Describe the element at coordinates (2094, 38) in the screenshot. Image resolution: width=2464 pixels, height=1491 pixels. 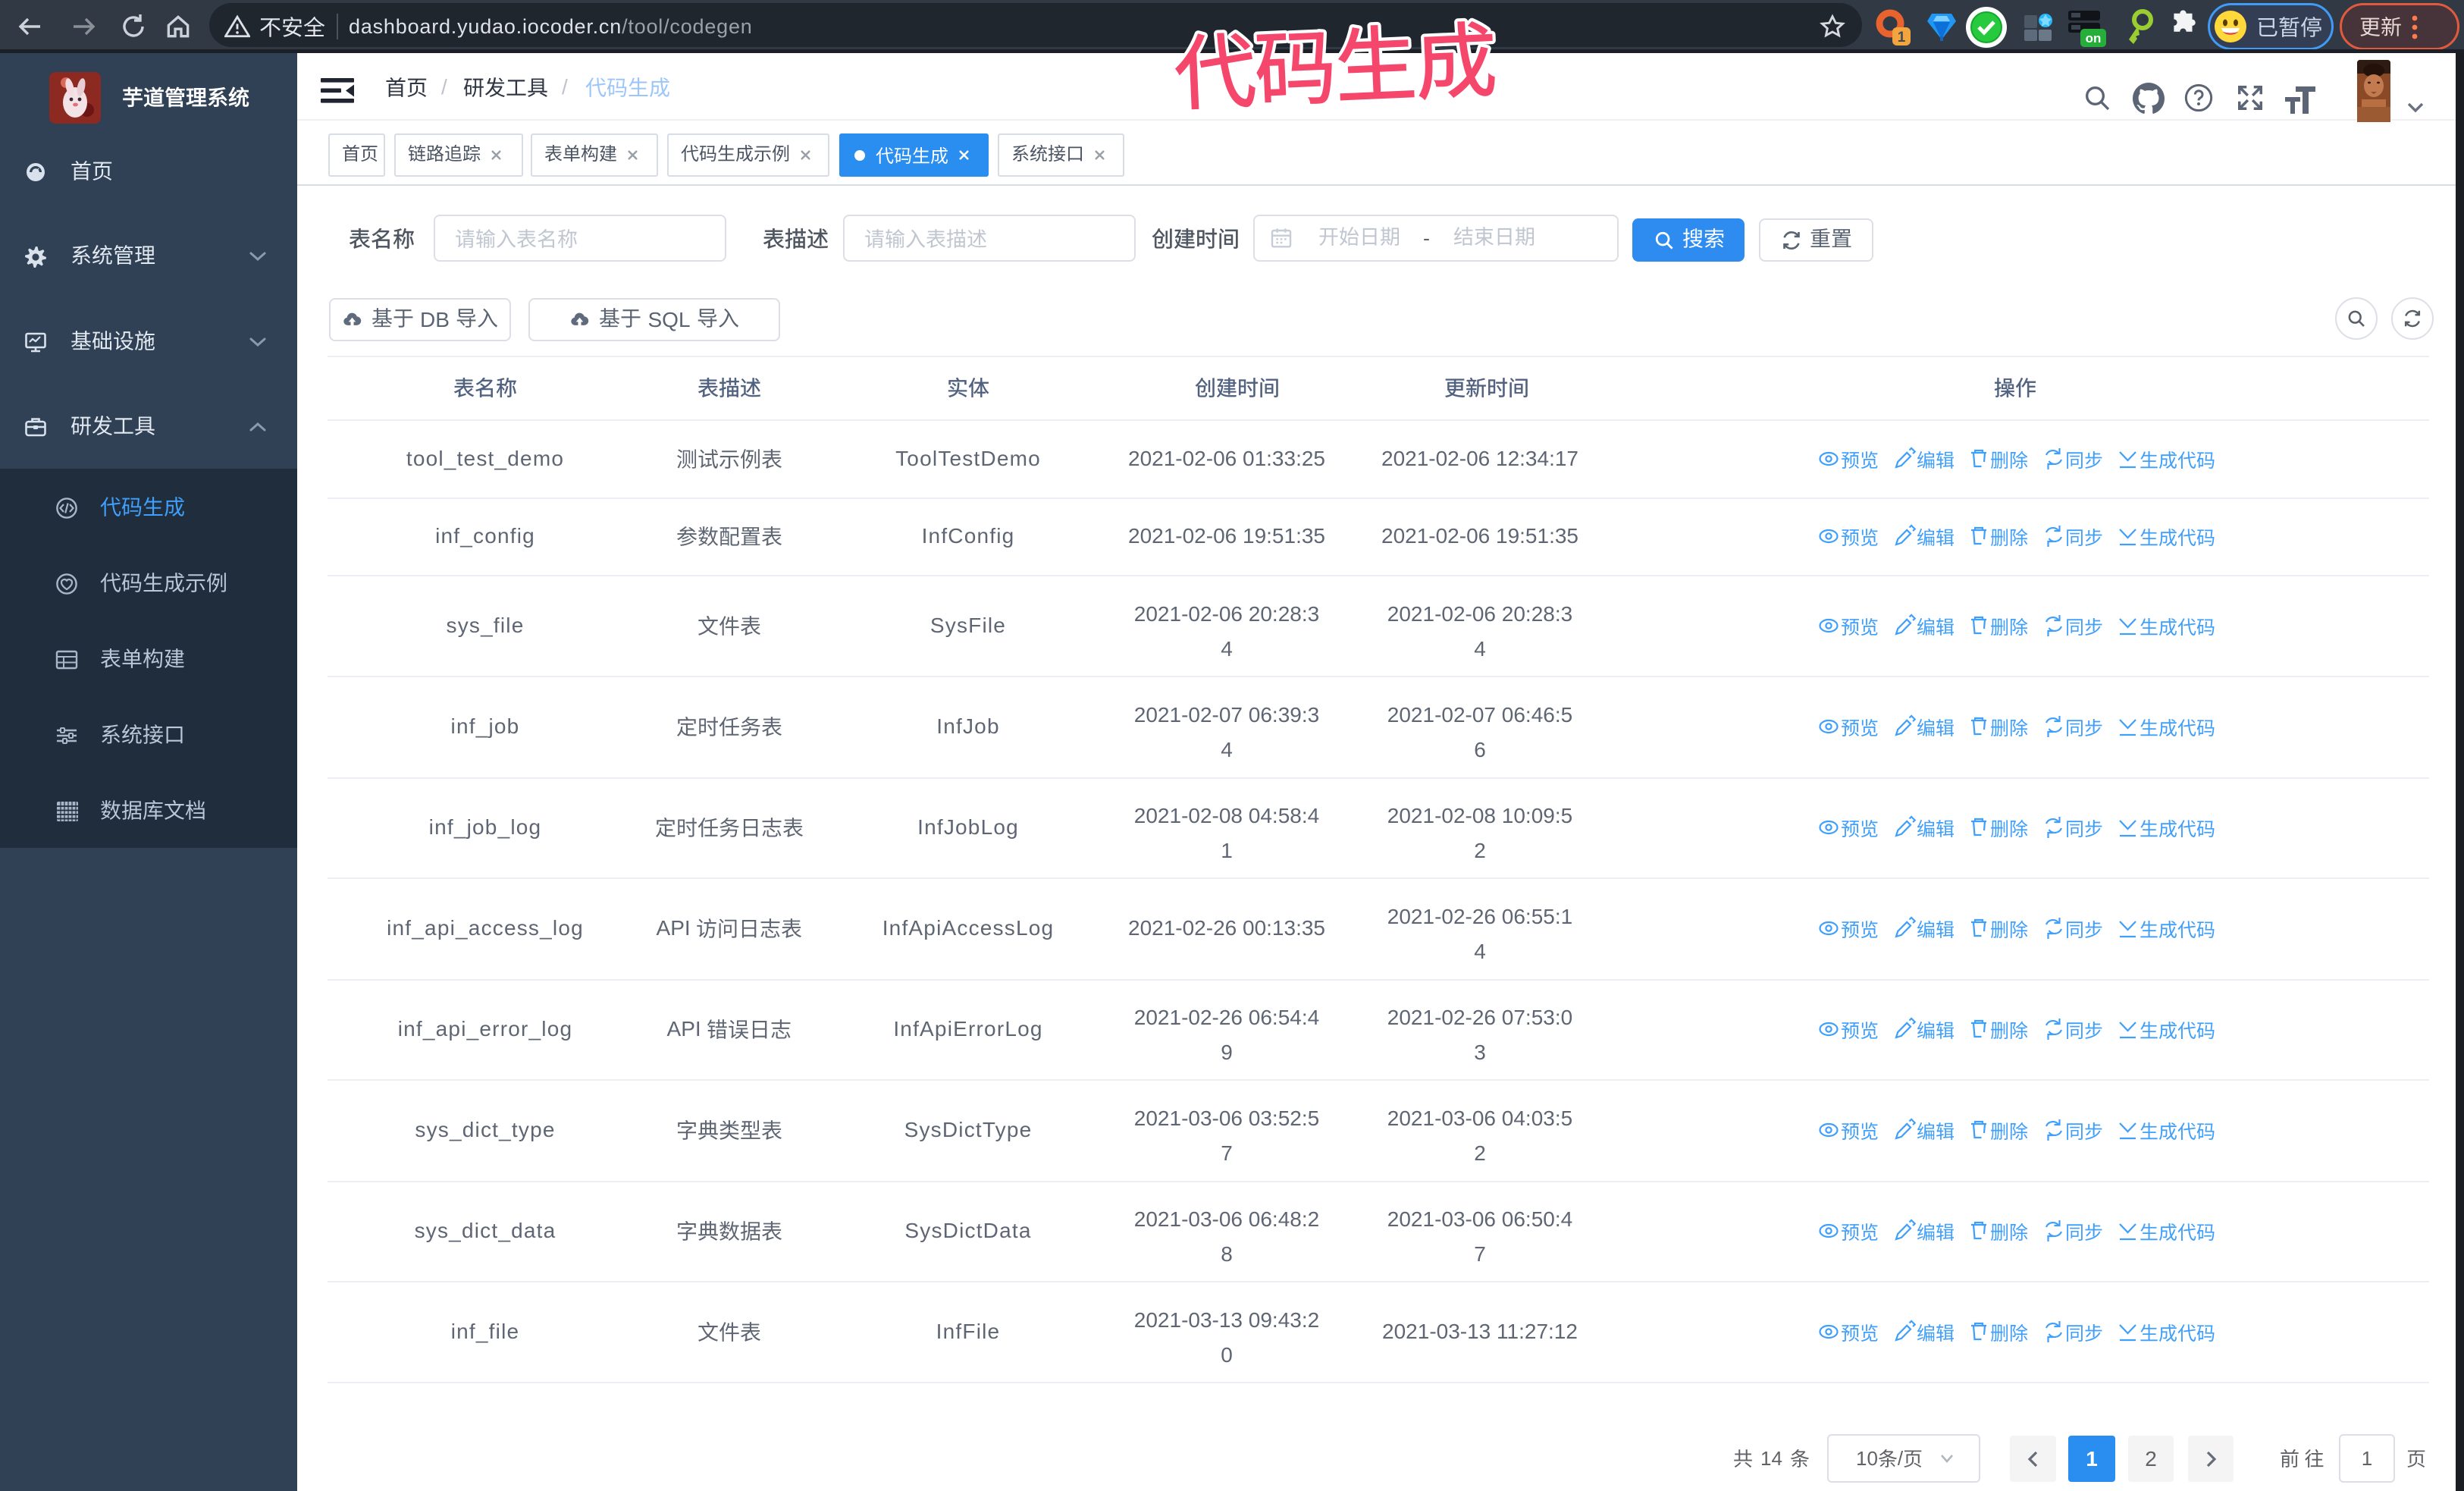
I see `svg-text: on` at that location.